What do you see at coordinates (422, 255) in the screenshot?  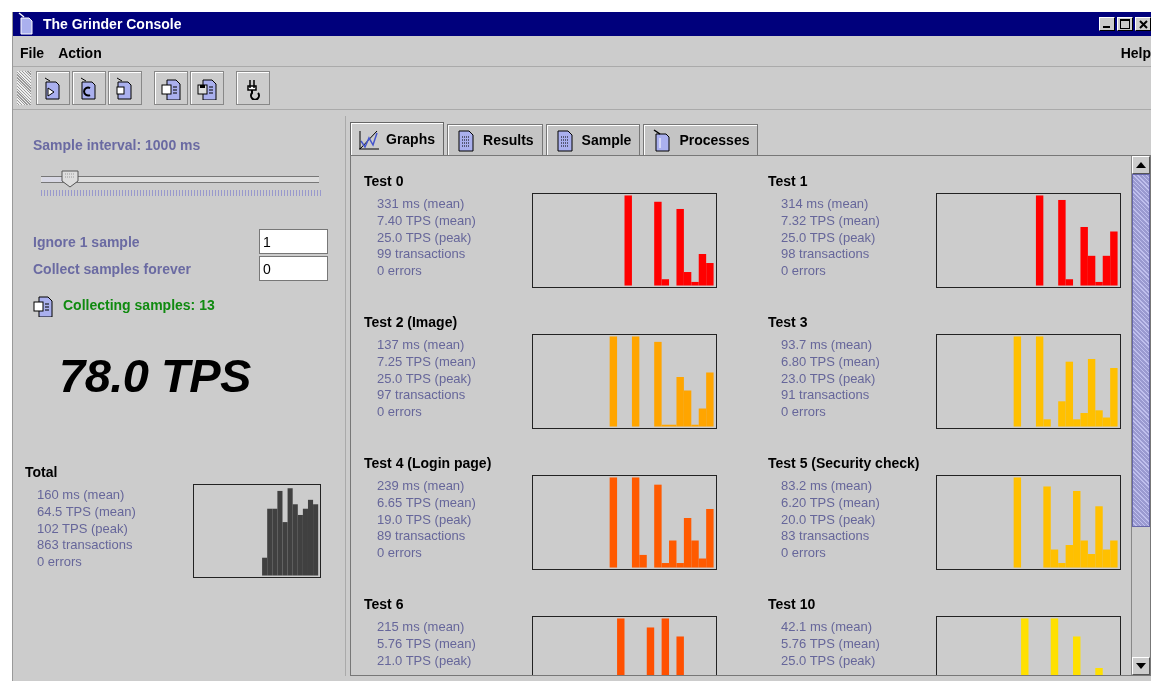 I see `statistic-text: 99 transactions` at bounding box center [422, 255].